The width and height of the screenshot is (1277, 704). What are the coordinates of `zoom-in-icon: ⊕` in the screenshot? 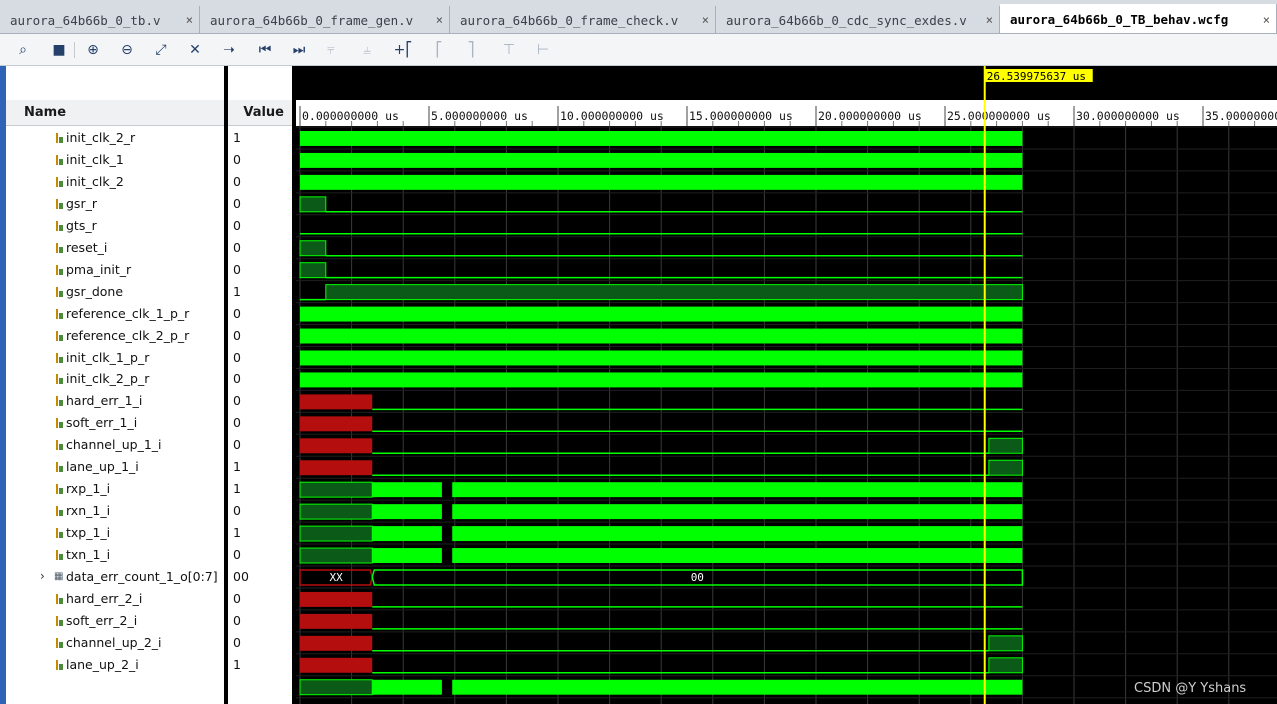 It's located at (93, 50).